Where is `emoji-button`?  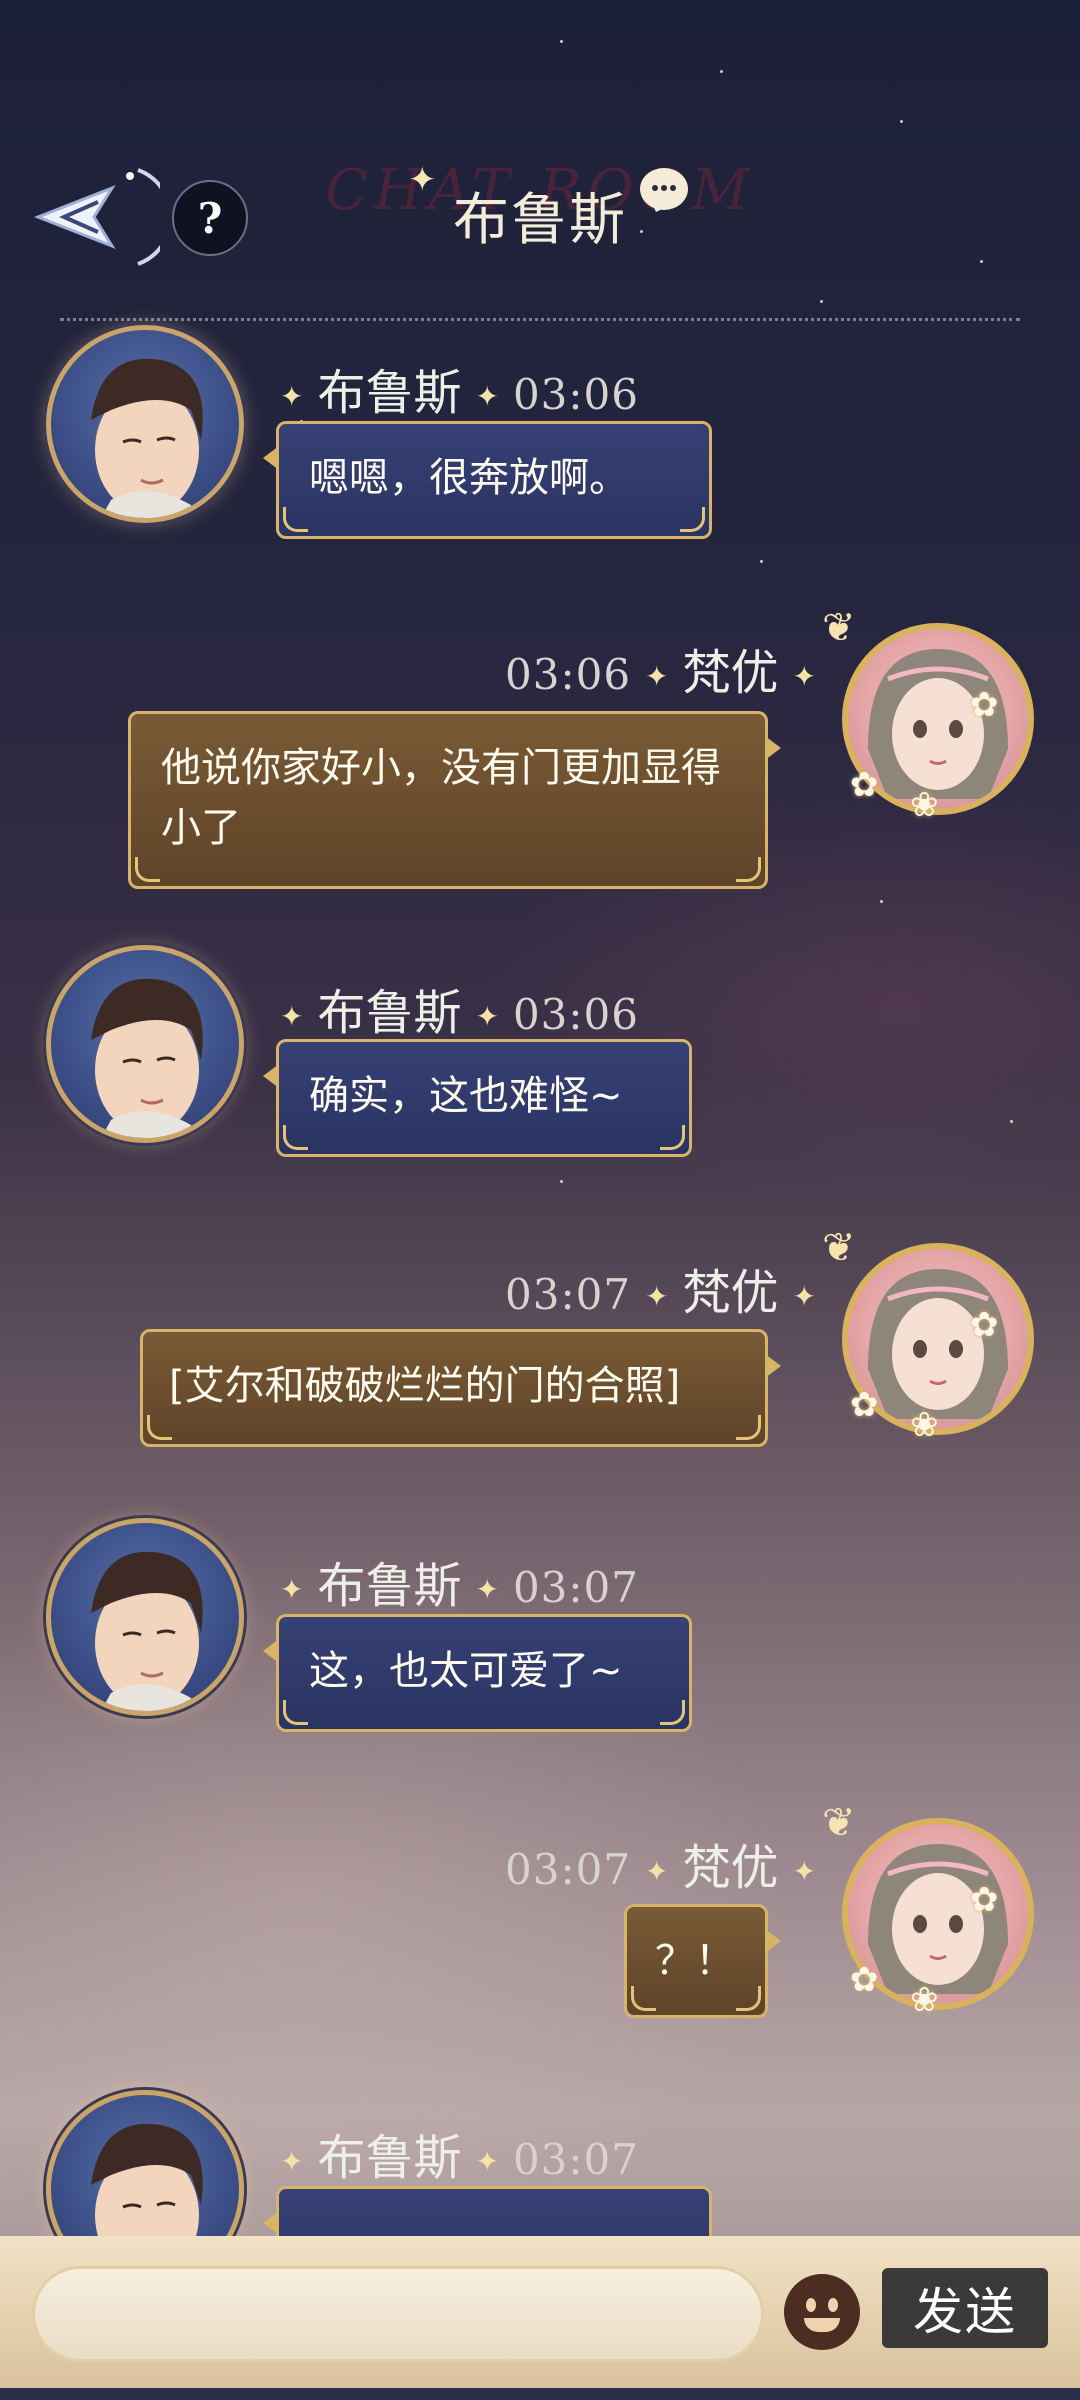
emoji-button is located at coordinates (822, 2312).